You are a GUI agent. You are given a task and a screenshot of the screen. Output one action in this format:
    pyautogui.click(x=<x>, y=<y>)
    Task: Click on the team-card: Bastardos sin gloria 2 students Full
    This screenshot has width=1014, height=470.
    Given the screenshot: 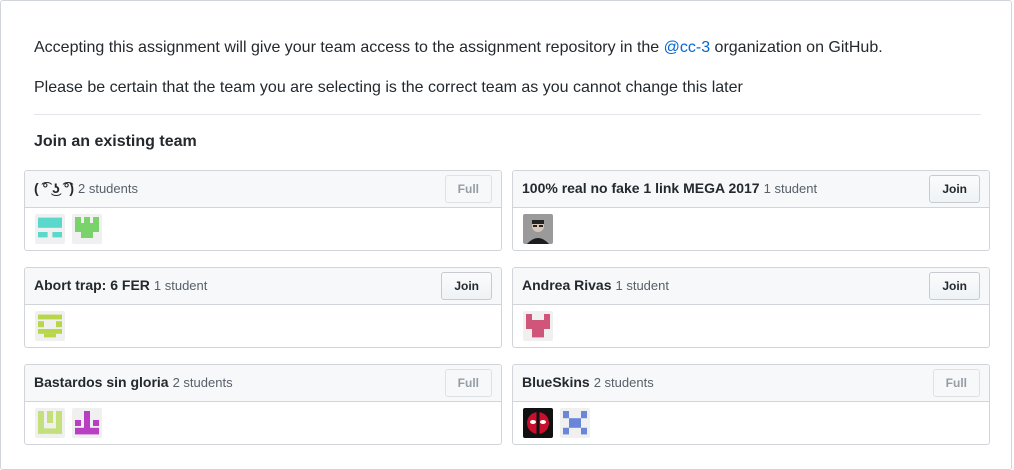 What is the action you would take?
    pyautogui.click(x=263, y=404)
    